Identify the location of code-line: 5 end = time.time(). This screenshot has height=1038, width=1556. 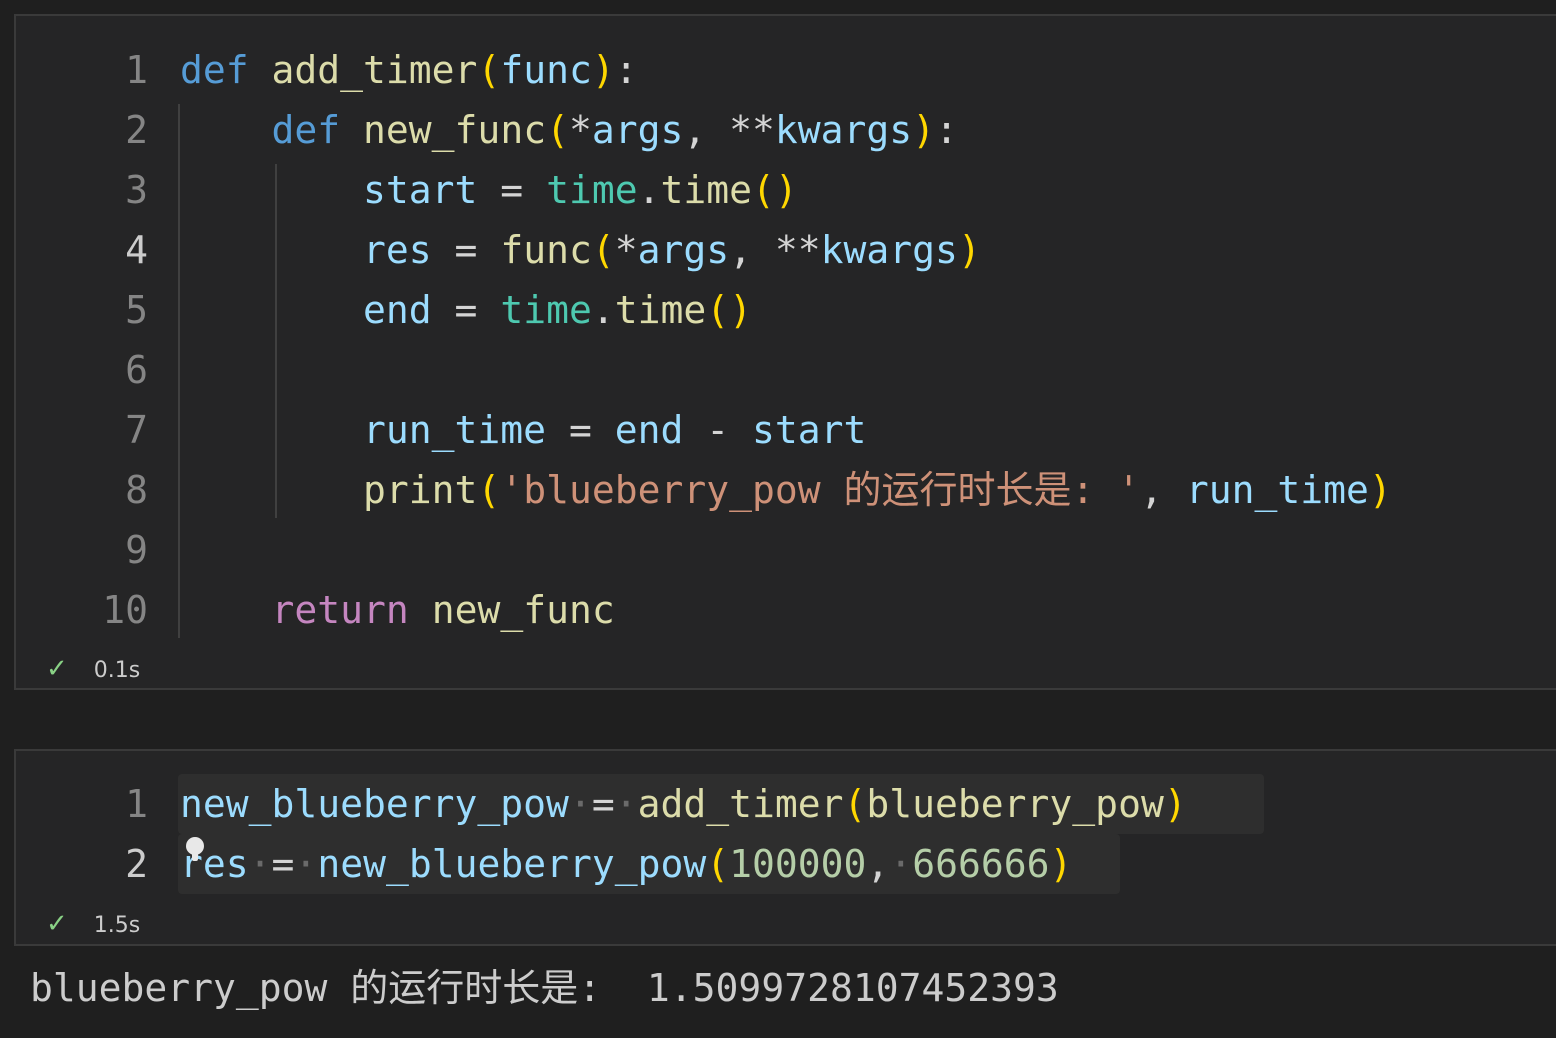
(786, 310).